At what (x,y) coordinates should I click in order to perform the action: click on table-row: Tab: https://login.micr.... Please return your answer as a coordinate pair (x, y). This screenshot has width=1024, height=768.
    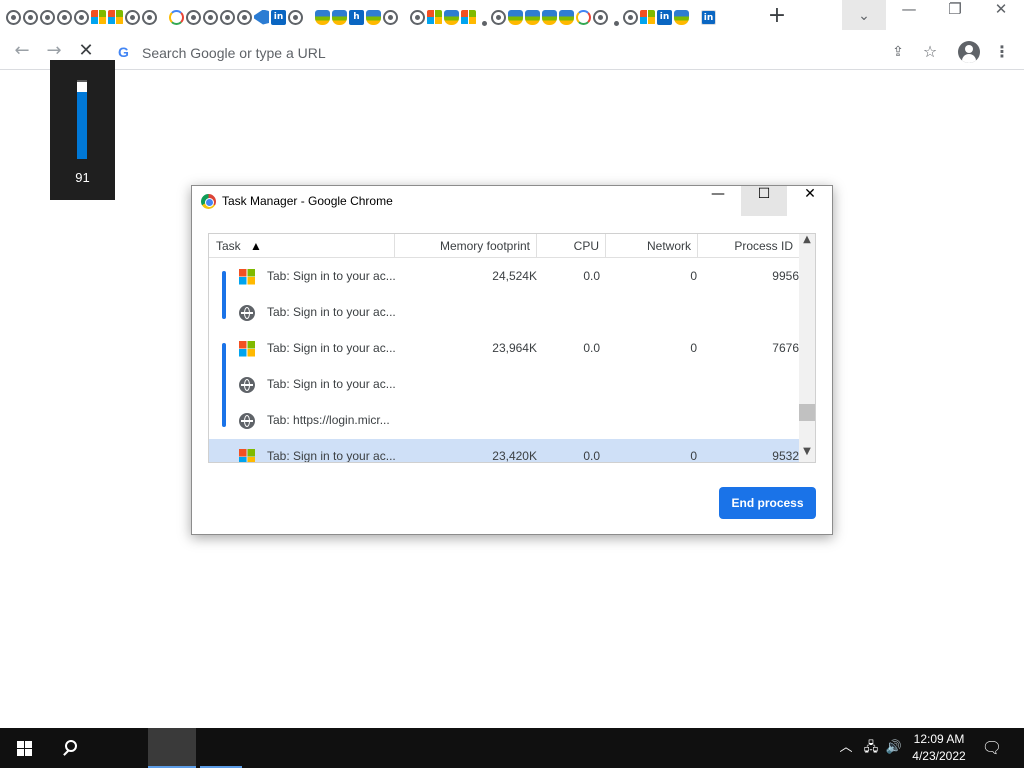
    Looking at the image, I should click on (504, 421).